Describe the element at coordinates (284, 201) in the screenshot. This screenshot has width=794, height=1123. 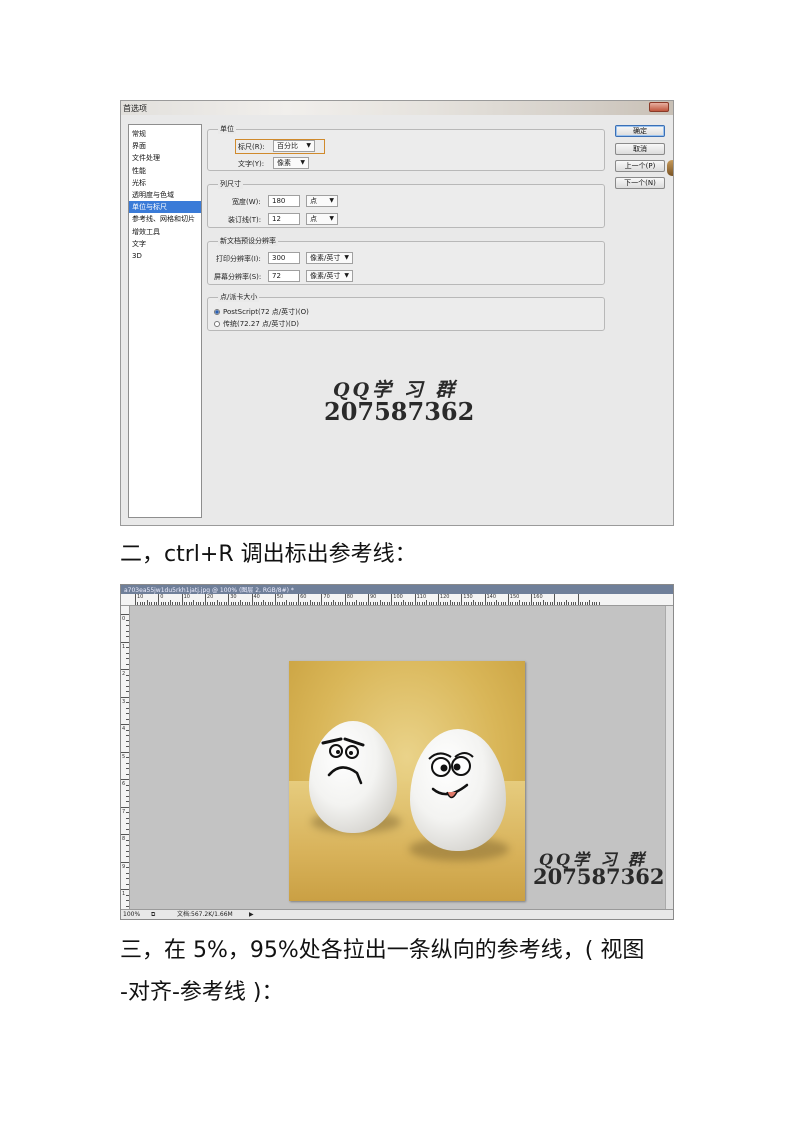
I see `column-width-input: 180` at that location.